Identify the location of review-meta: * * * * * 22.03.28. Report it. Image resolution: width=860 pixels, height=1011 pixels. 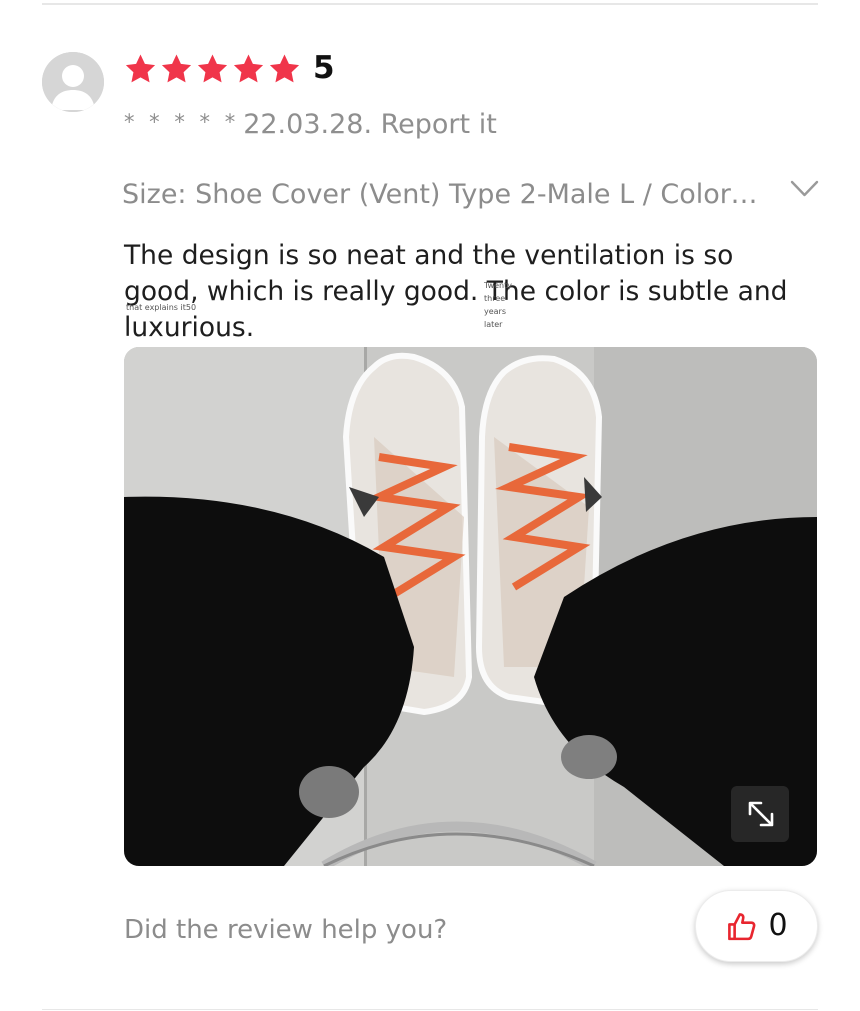
(310, 125).